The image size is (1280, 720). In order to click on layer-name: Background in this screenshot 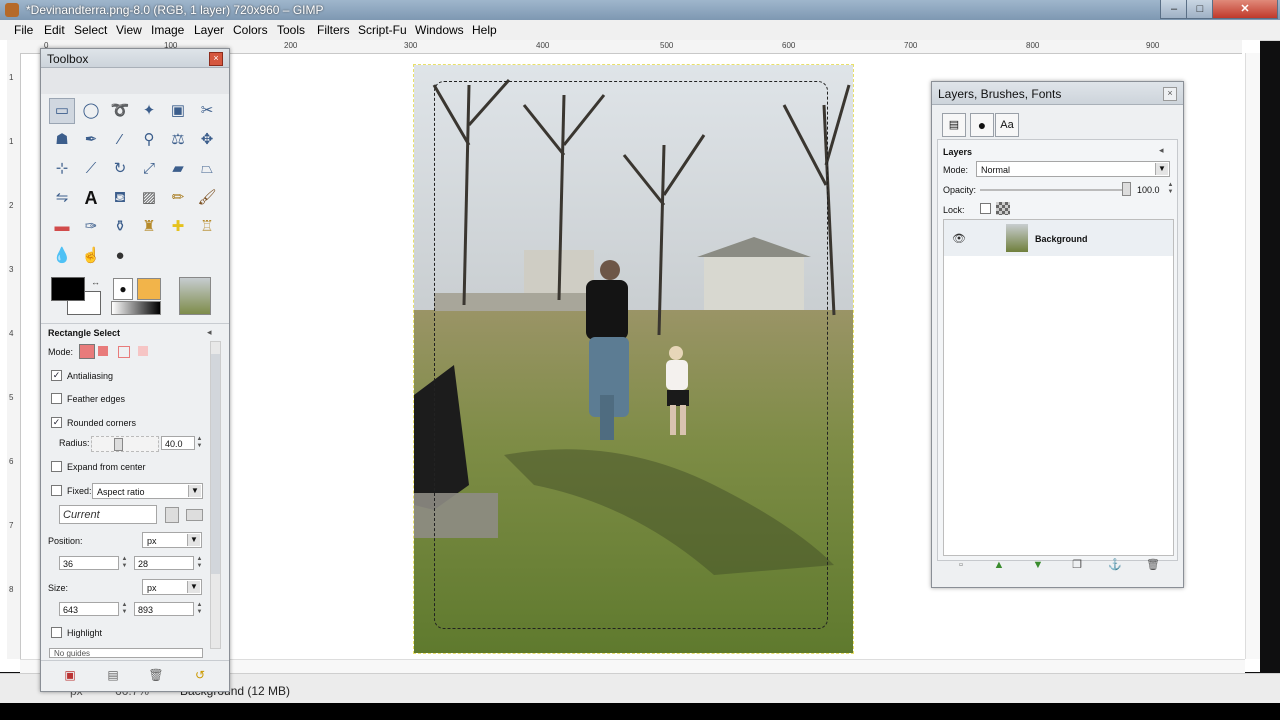, I will do `click(1061, 239)`.